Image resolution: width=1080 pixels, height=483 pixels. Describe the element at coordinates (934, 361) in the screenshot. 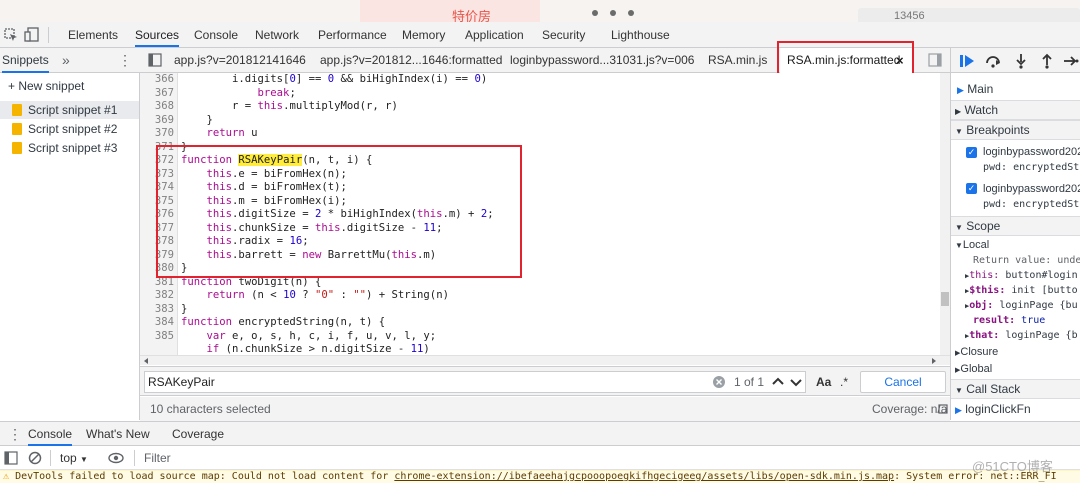

I see `scroll-right-icon` at that location.